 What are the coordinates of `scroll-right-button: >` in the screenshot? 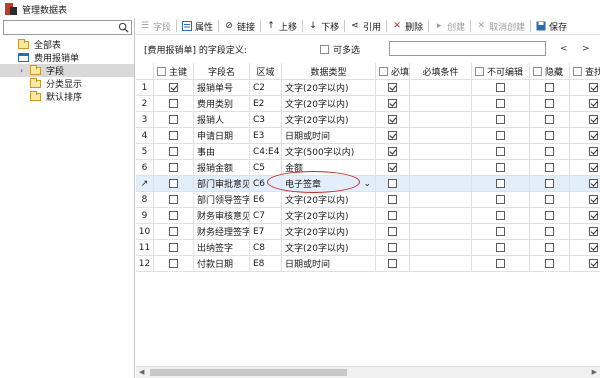 It's located at (586, 49).